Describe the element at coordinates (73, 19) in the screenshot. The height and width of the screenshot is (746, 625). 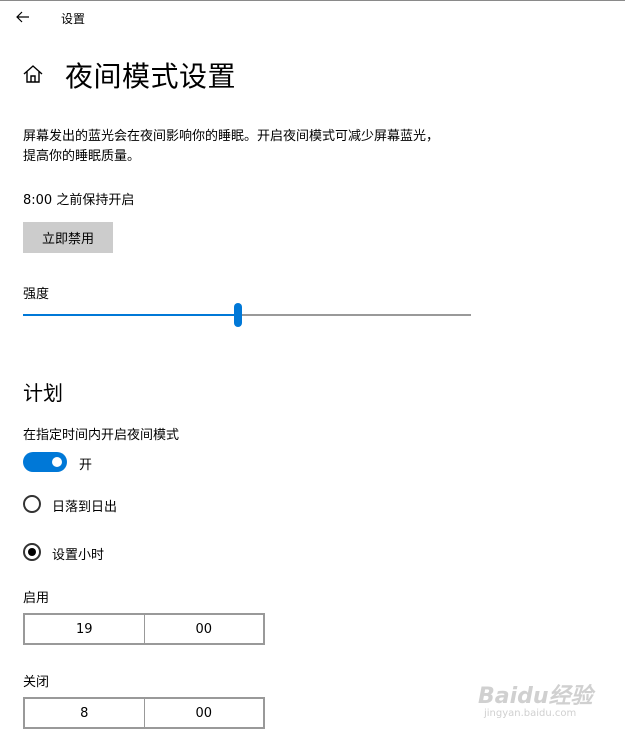
I see `app-title: 设置` at that location.